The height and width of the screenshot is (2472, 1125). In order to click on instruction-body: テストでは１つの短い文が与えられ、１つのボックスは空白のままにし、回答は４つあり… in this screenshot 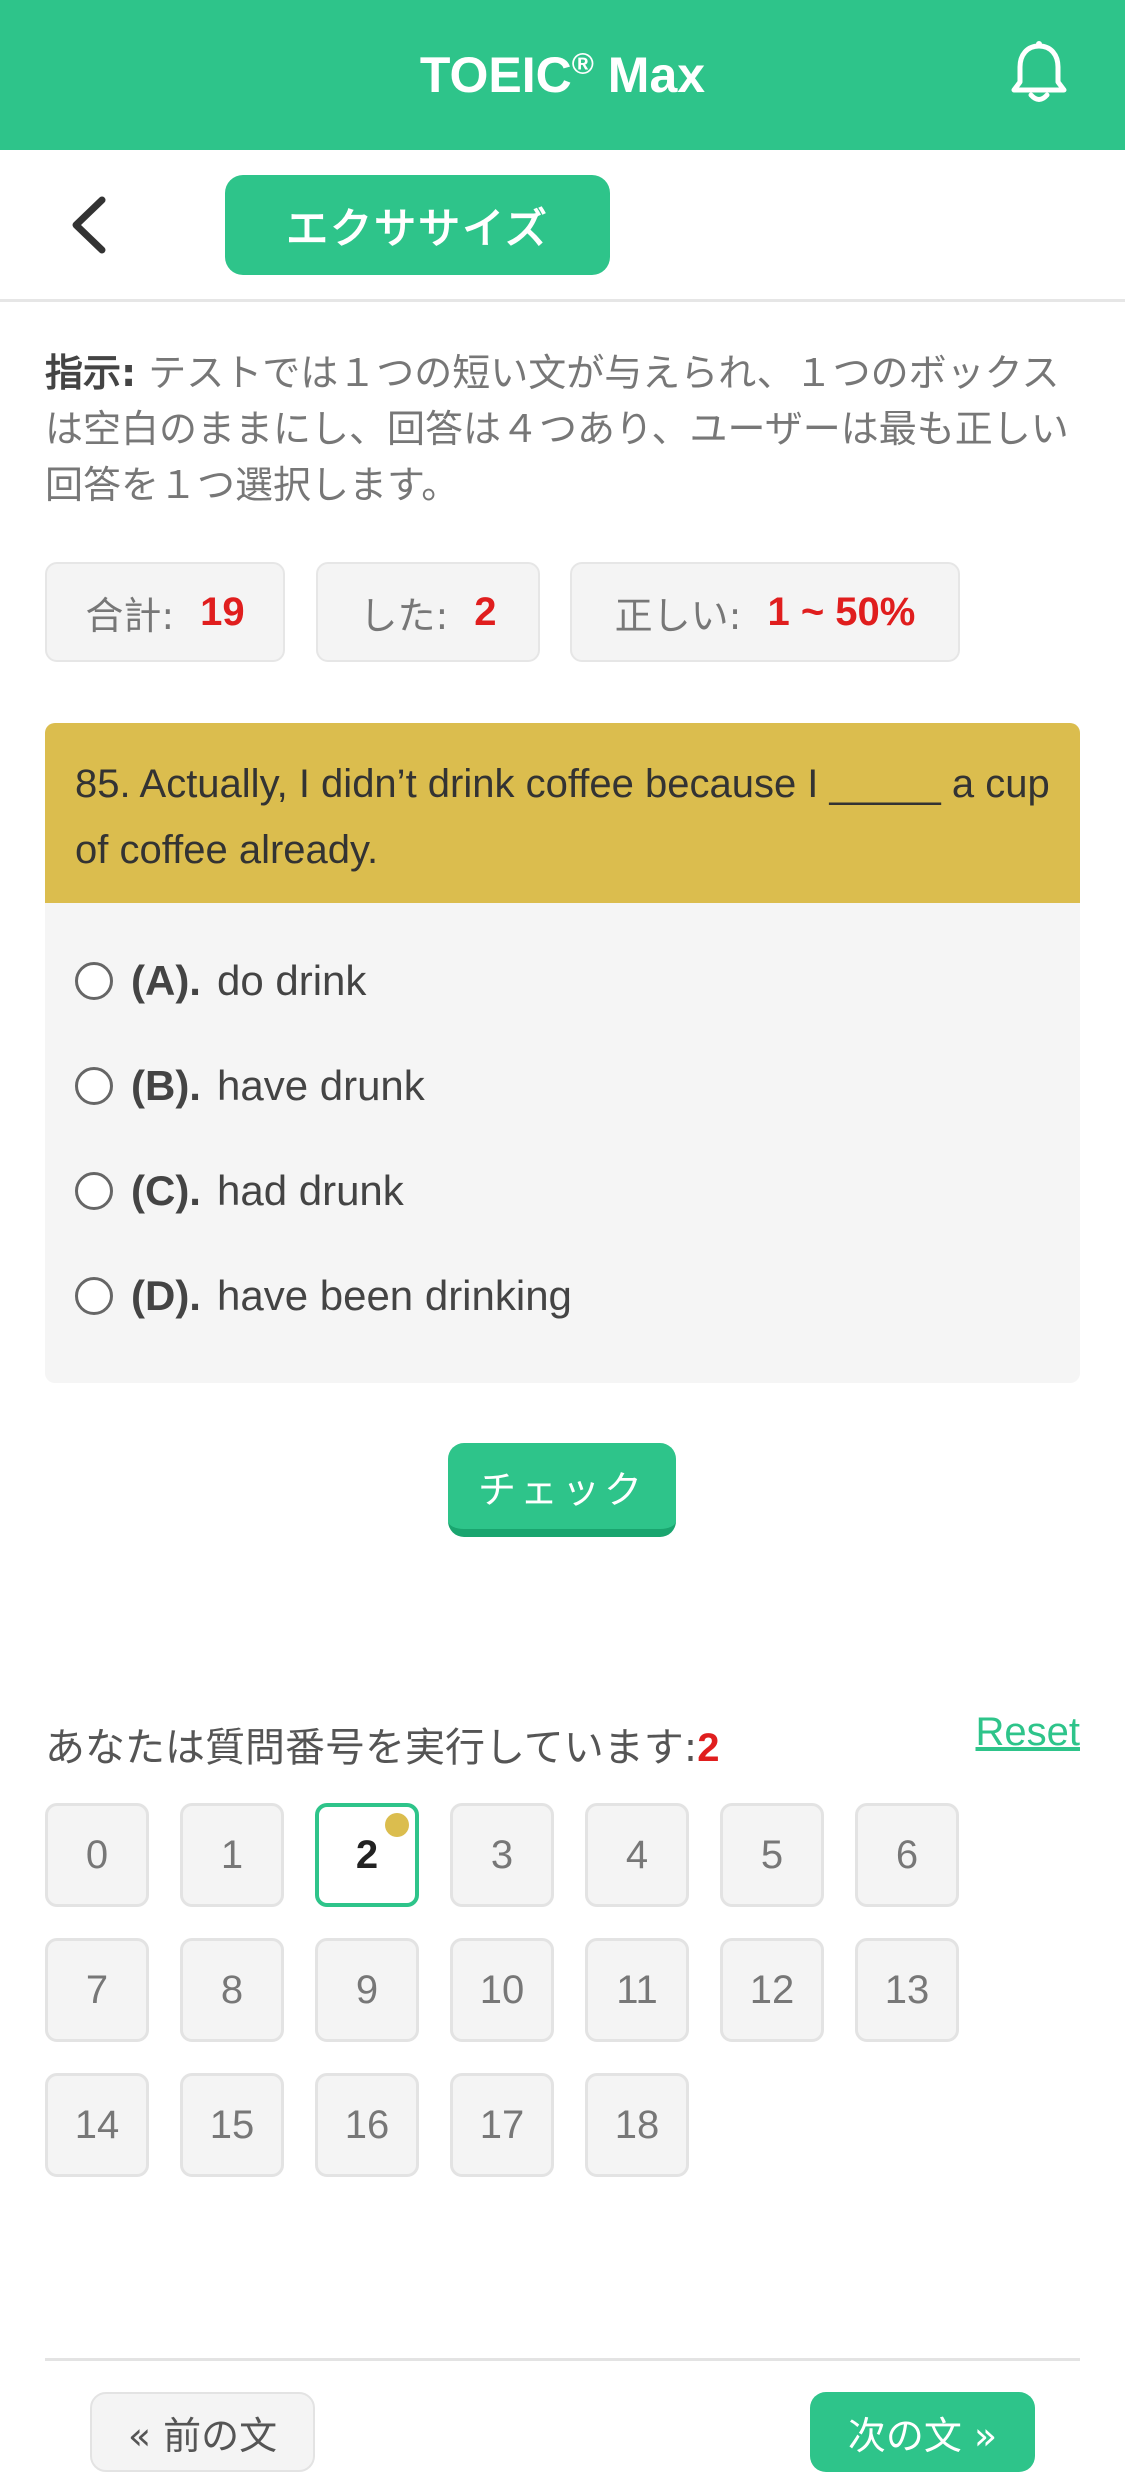, I will do `click(557, 429)`.